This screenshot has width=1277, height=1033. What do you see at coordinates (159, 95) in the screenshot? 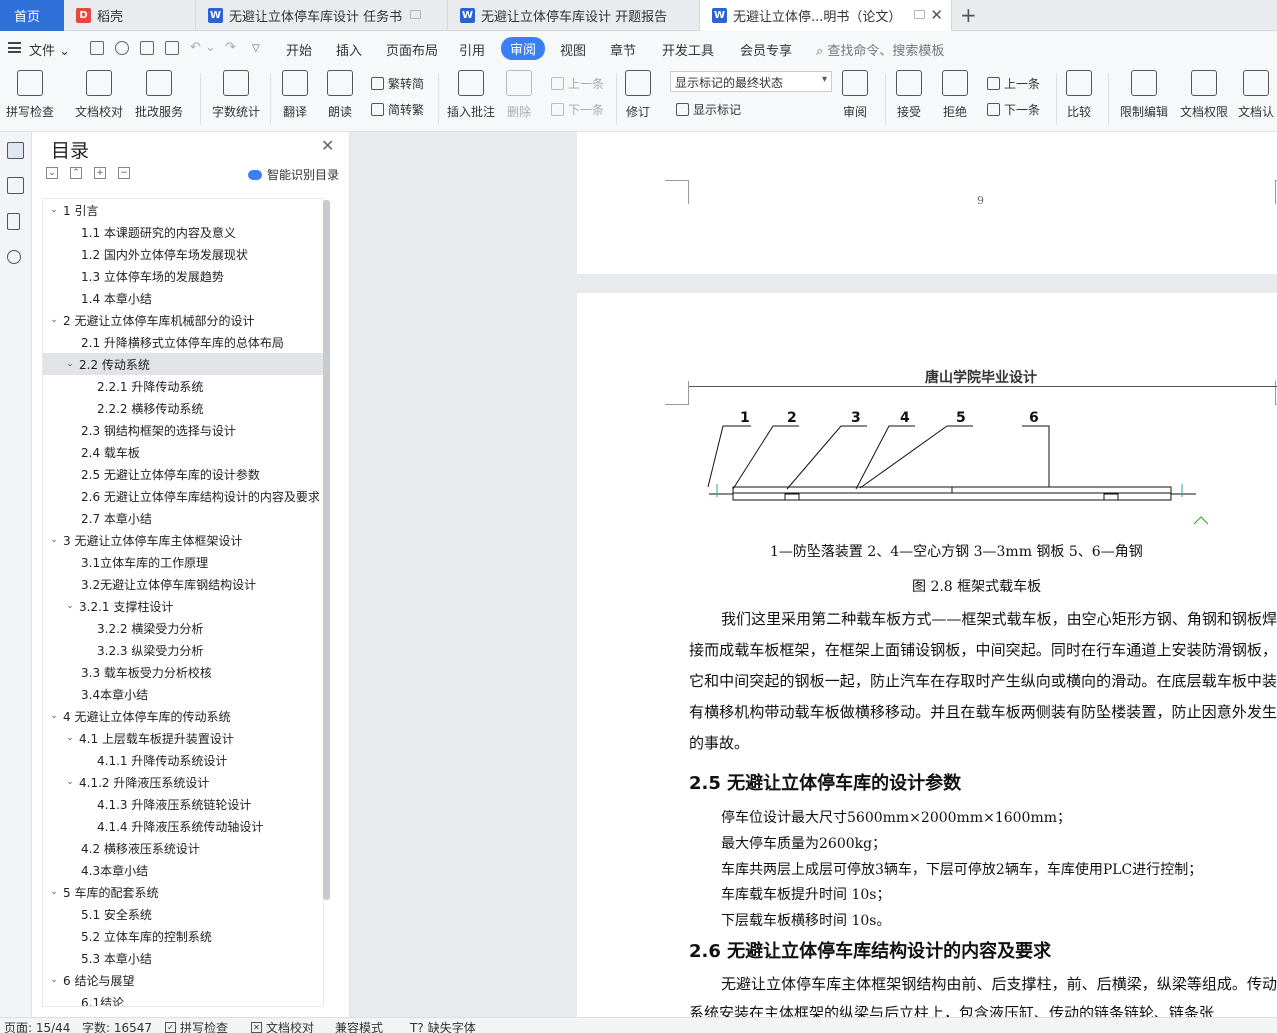
I see `review-service-button: 批改服务` at bounding box center [159, 95].